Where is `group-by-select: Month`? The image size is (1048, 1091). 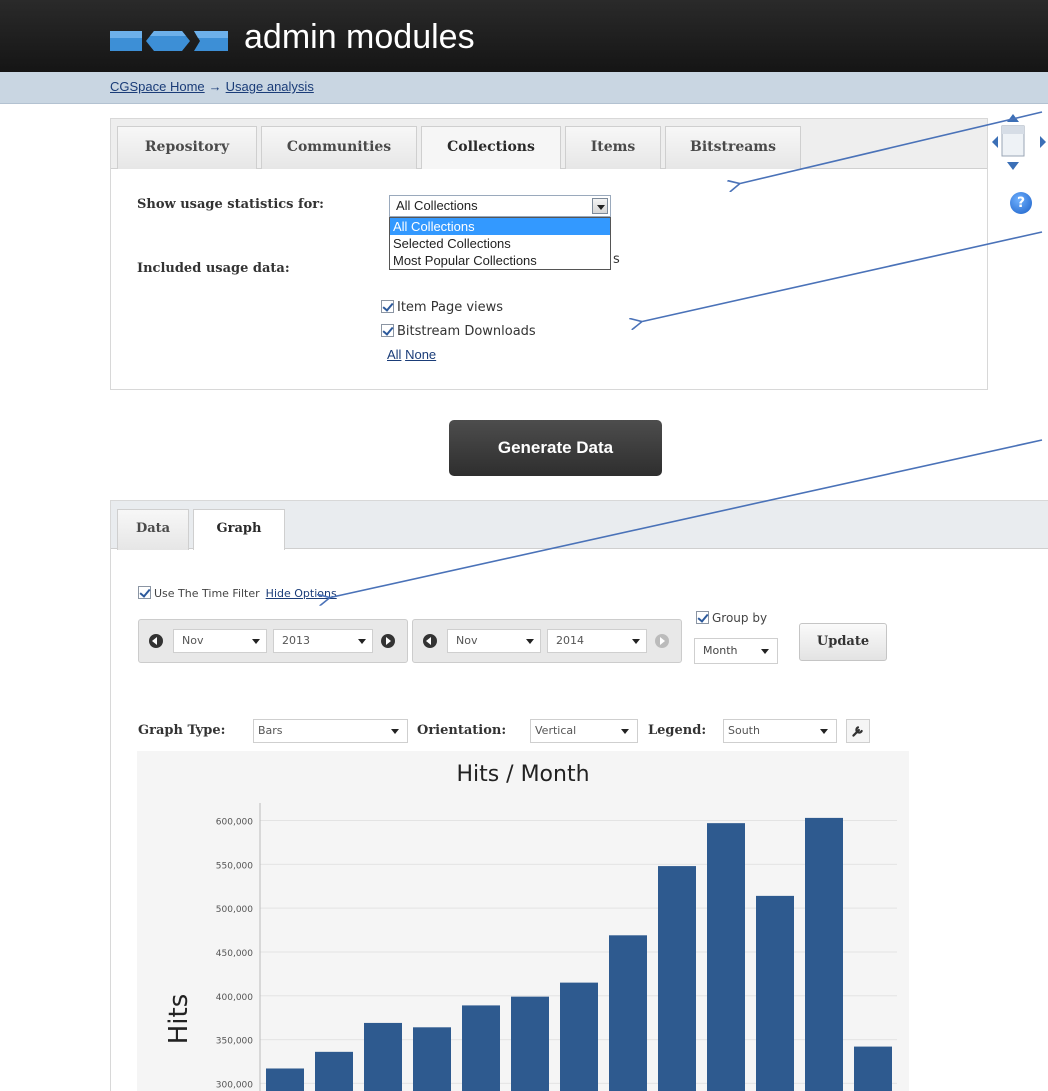 group-by-select: Month is located at coordinates (736, 651).